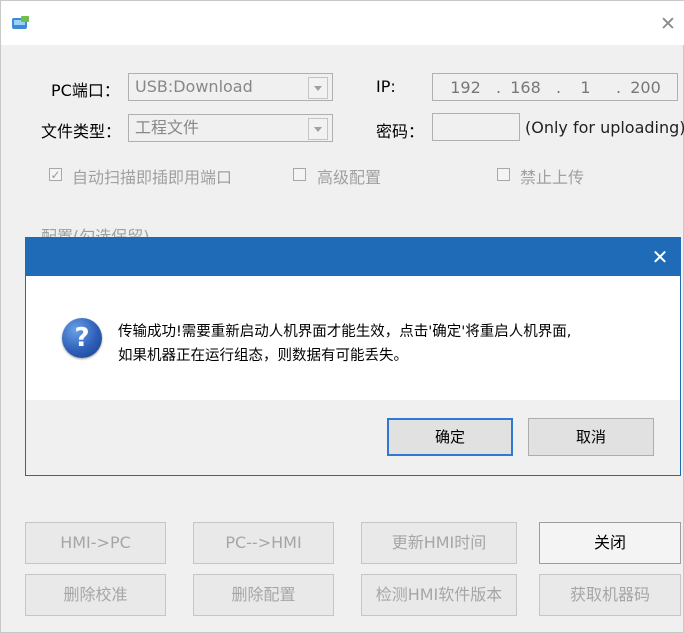 The image size is (684, 633). Describe the element at coordinates (263, 595) in the screenshot. I see `delete-config-button: 删除配置` at that location.